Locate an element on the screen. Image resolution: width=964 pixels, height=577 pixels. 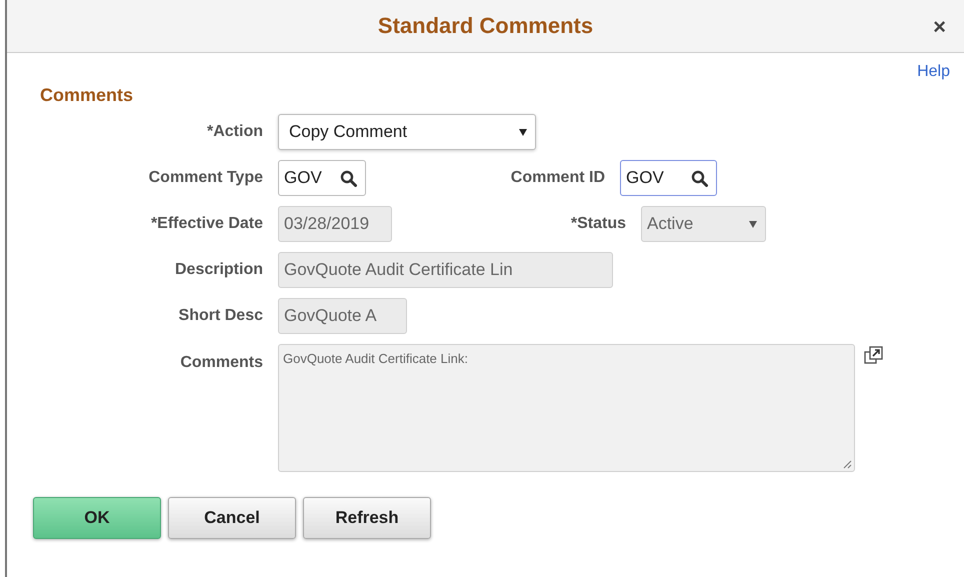
dropdown-field: Copy Comment is located at coordinates (407, 132).